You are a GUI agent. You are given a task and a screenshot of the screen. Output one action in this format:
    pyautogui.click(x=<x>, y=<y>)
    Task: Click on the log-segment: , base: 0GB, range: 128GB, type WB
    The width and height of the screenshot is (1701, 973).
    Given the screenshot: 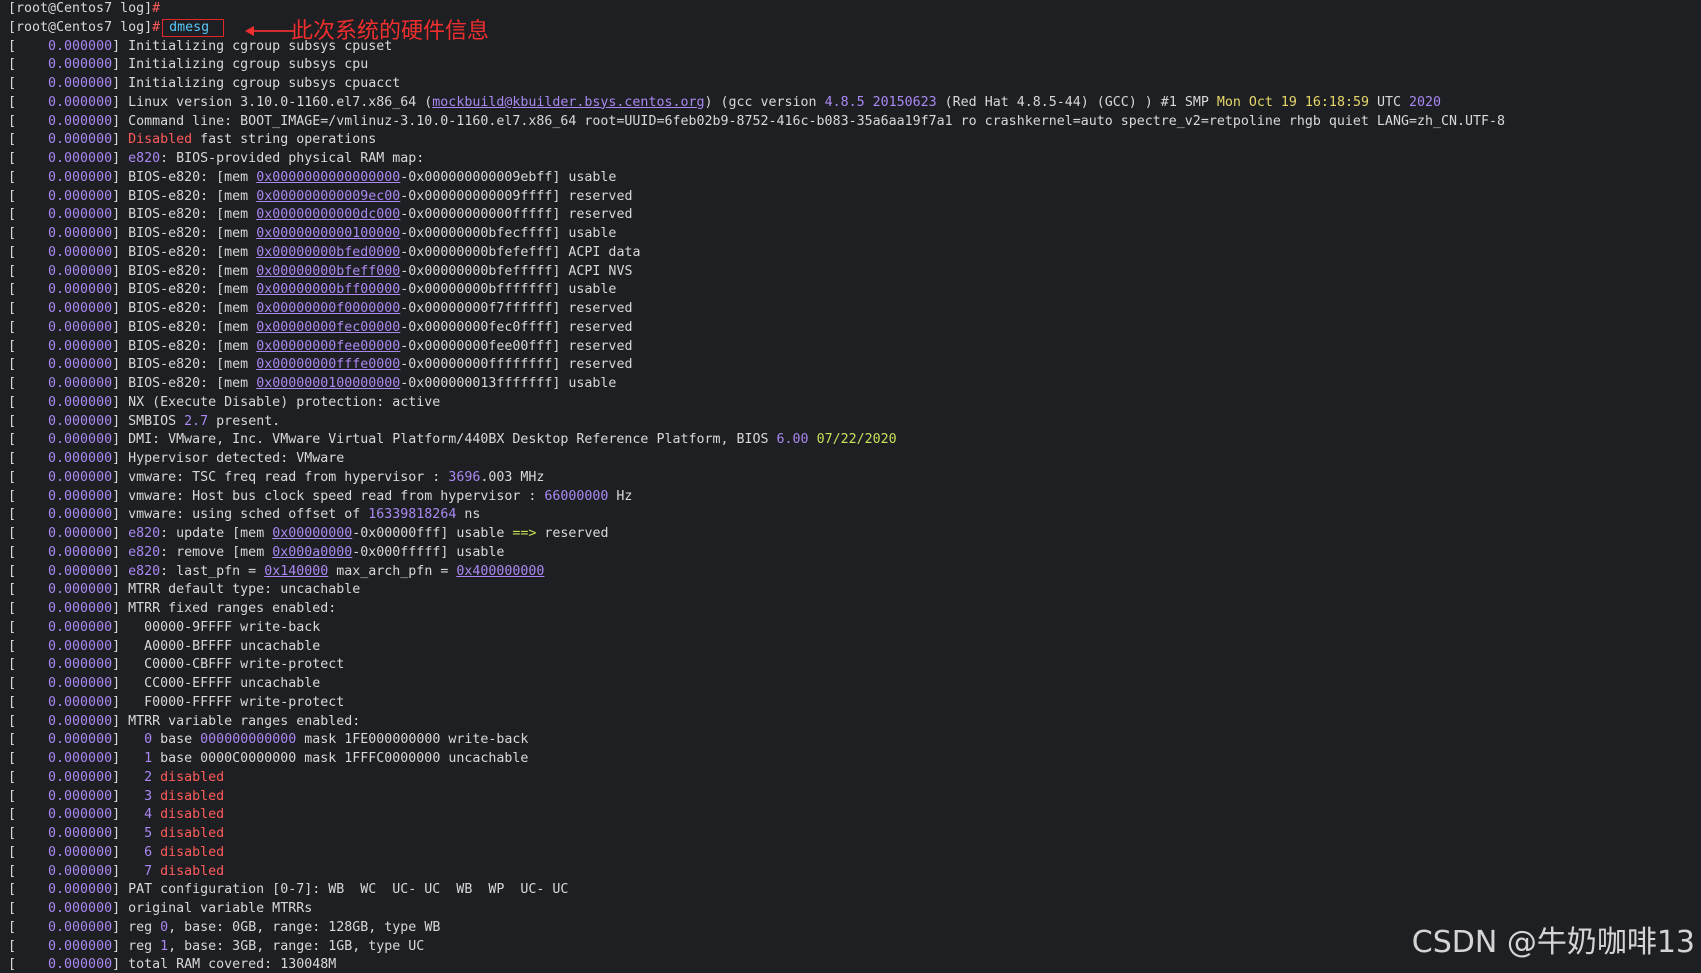 What is the action you would take?
    pyautogui.click(x=304, y=927)
    